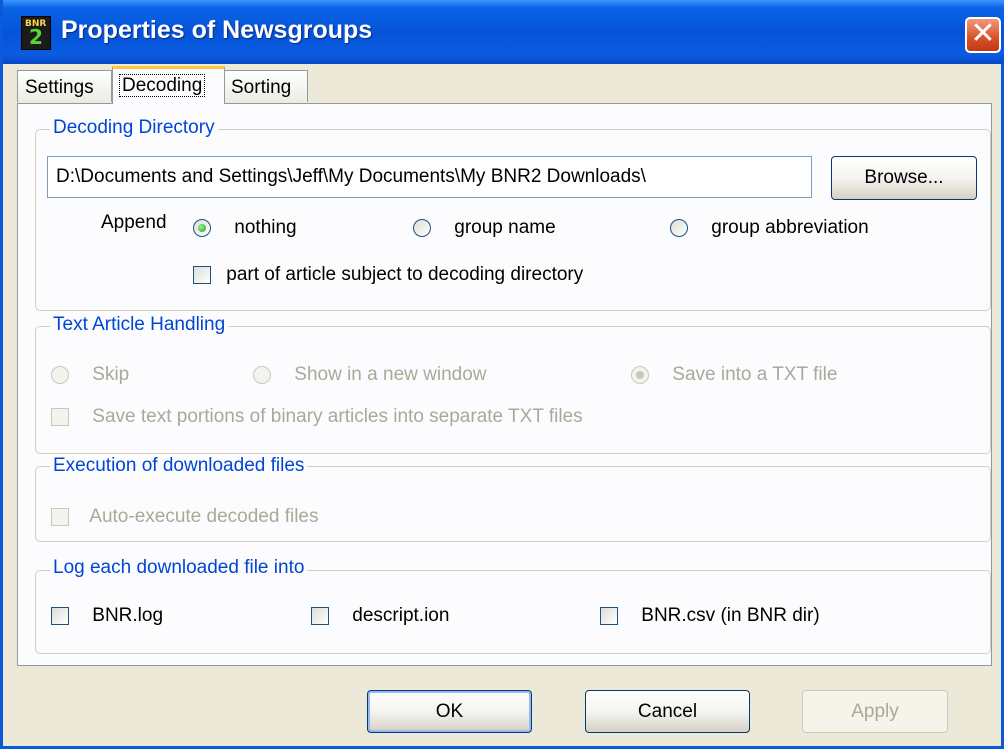  What do you see at coordinates (90, 375) in the screenshot?
I see `text-radio-skip: Skip` at bounding box center [90, 375].